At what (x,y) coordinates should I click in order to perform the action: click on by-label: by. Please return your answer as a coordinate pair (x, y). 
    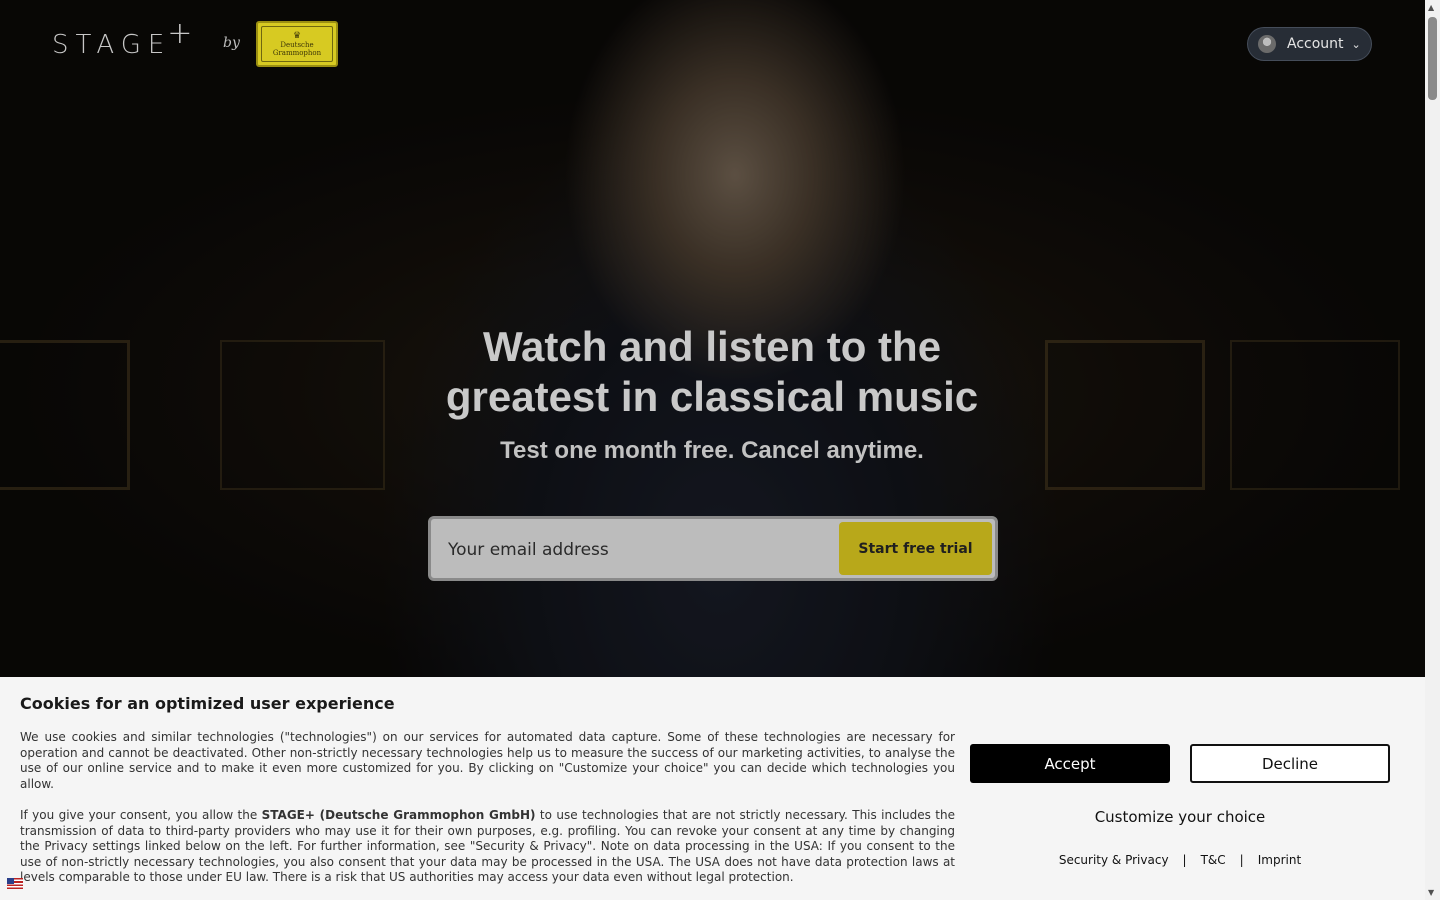
    Looking at the image, I should click on (231, 43).